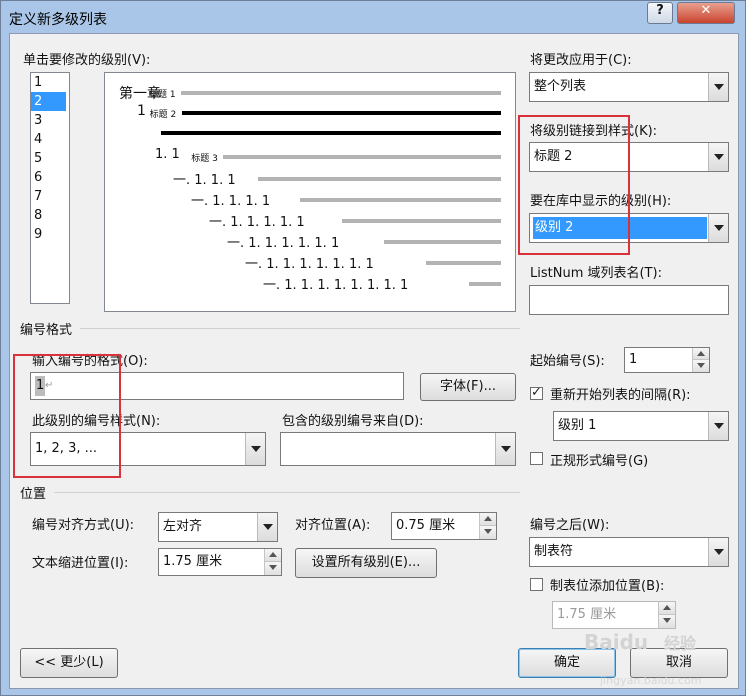 This screenshot has height=698, width=748. Describe the element at coordinates (87, 60) in the screenshot. I see `levels-label: 单击要修改的级别(V):` at that location.